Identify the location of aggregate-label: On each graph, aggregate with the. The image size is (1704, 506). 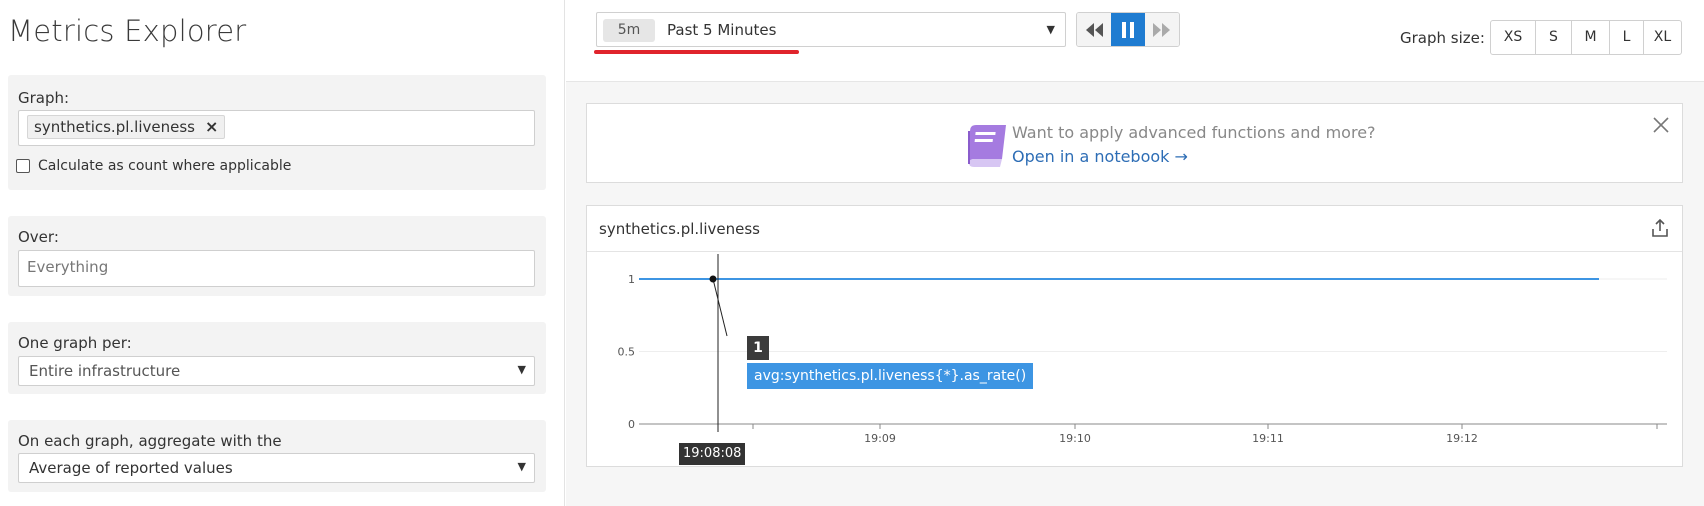
(150, 441).